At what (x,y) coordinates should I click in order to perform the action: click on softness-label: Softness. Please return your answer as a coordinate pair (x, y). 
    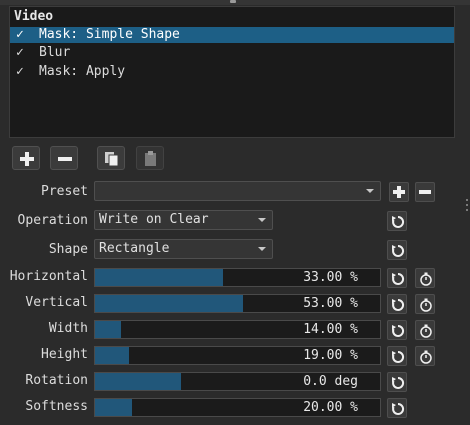
    Looking at the image, I should click on (56, 406).